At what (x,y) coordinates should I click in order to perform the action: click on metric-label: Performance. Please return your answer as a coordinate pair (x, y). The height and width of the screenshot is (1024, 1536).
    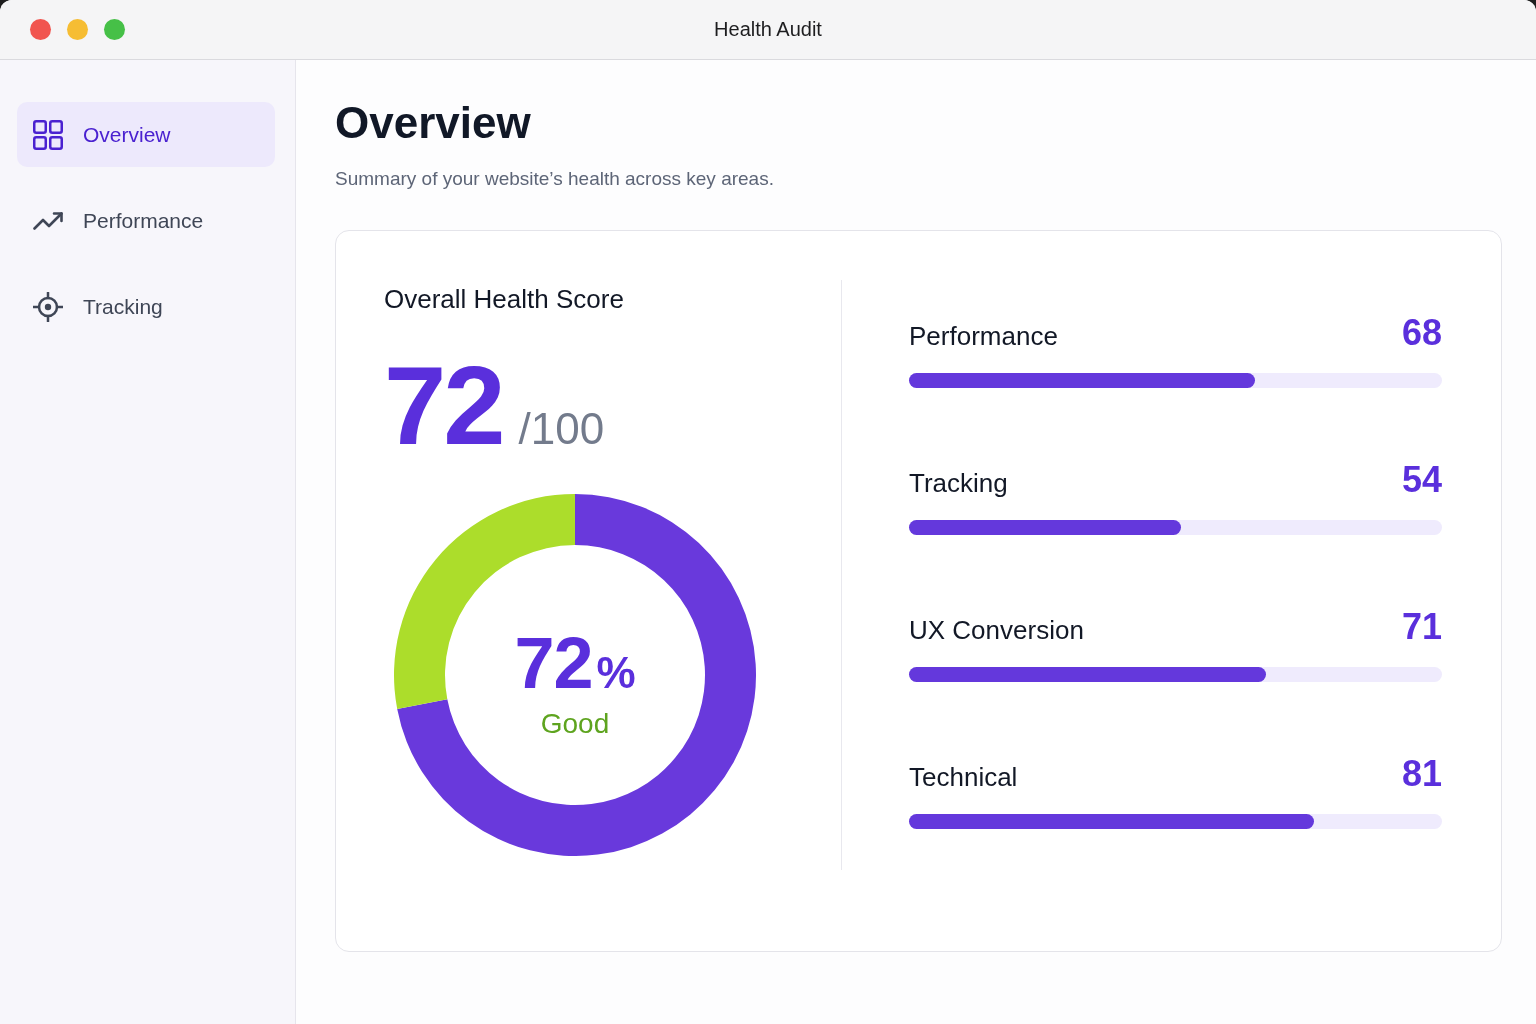
    Looking at the image, I should click on (983, 336).